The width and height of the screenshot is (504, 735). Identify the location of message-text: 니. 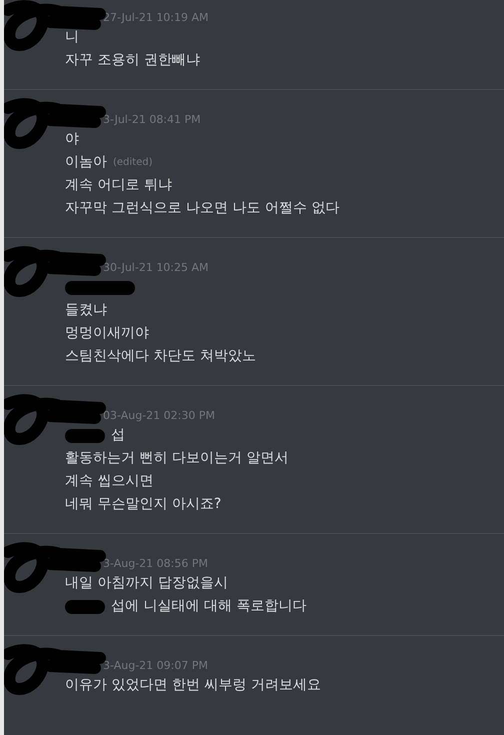
(72, 37).